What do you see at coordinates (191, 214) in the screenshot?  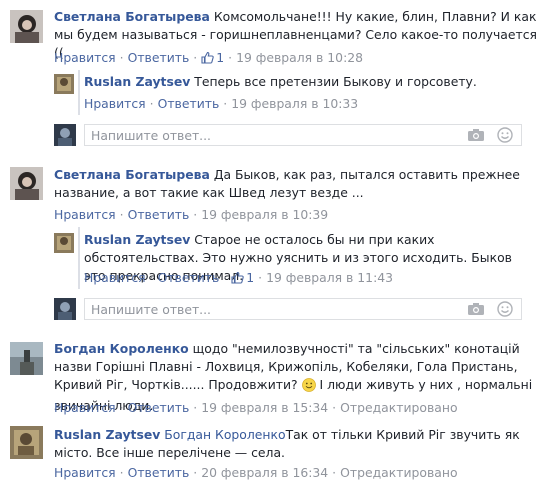 I see `comment-actions: Нравится · Ответить · 19 февраля в 10:39` at bounding box center [191, 214].